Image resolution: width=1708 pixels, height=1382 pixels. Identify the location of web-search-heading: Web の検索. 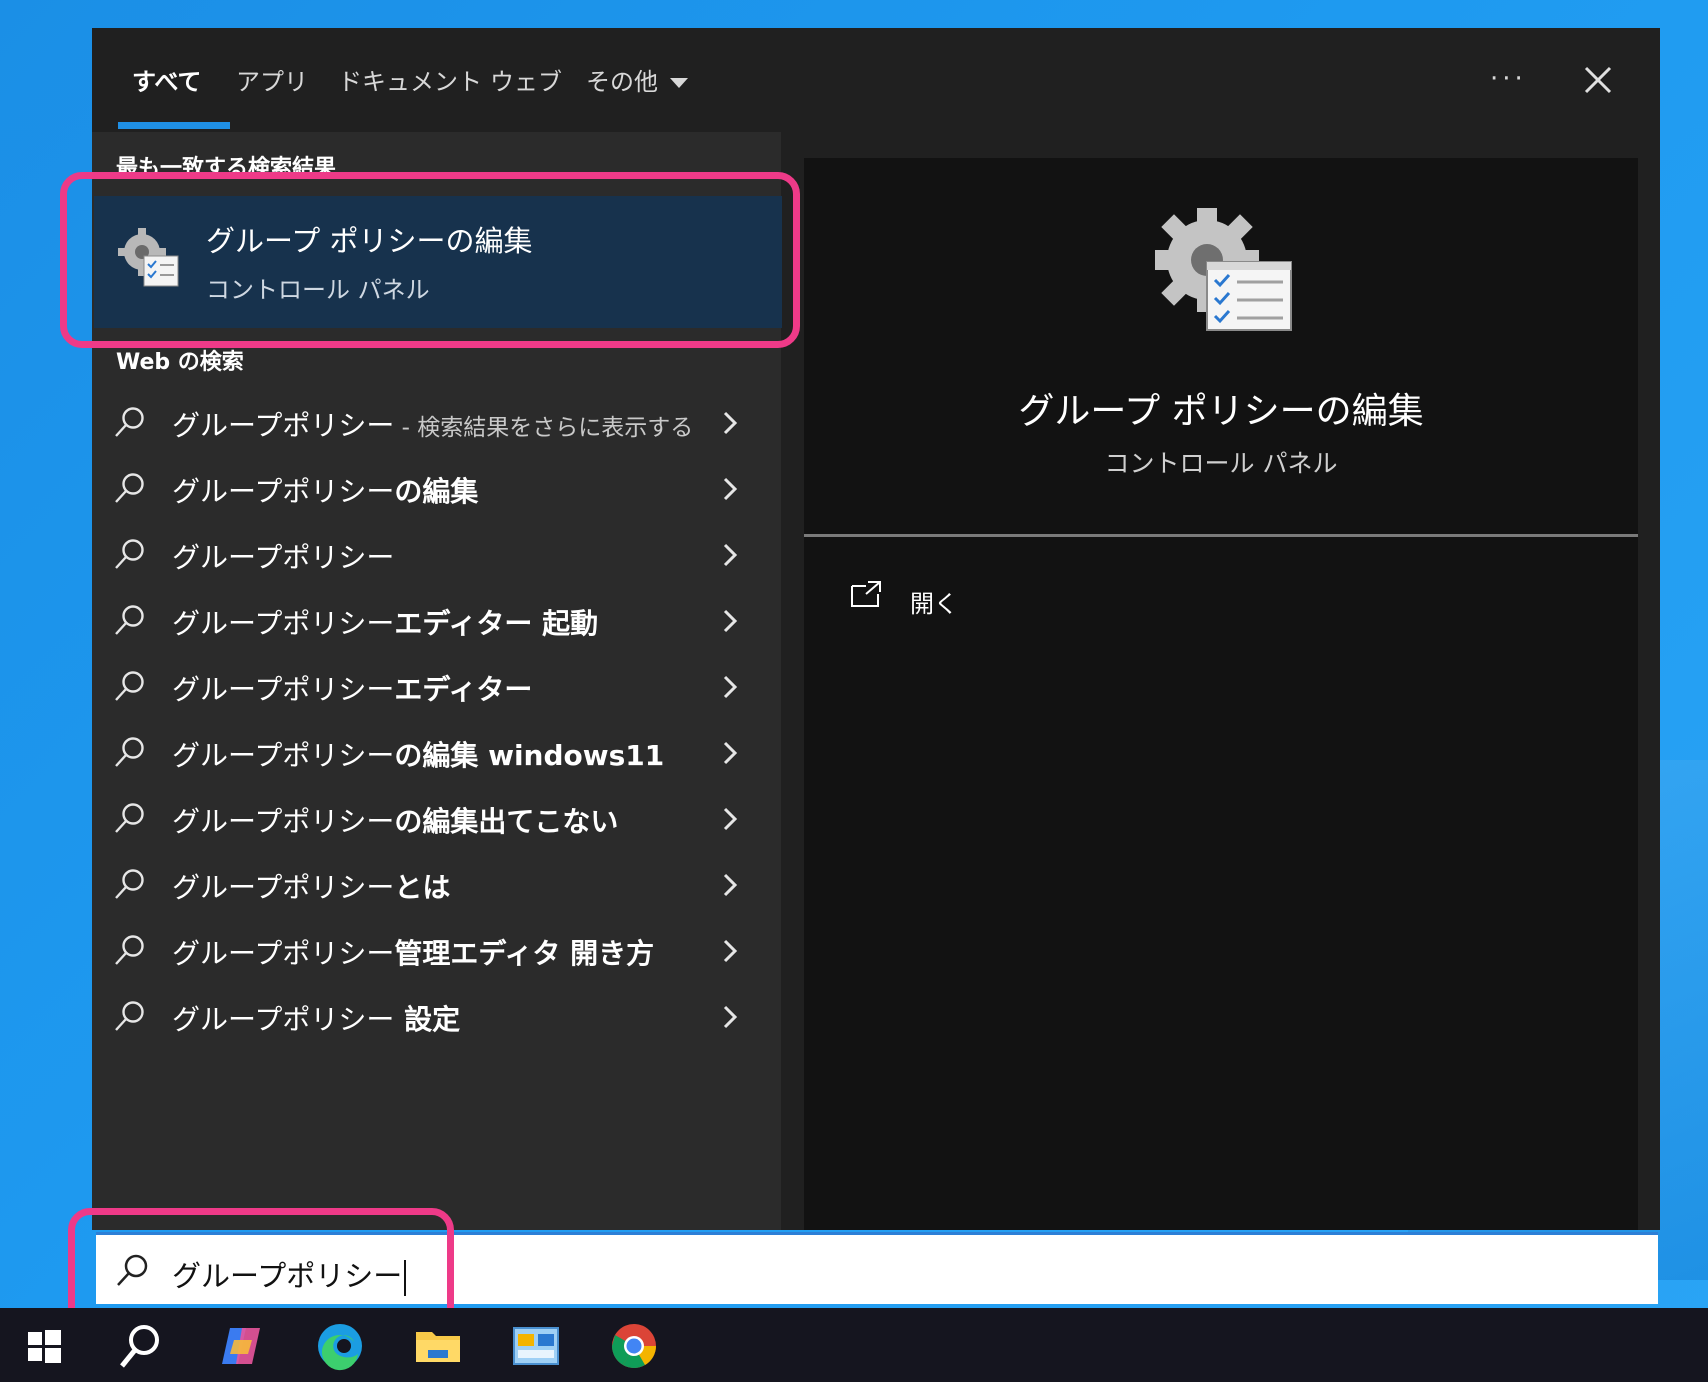
(180, 362).